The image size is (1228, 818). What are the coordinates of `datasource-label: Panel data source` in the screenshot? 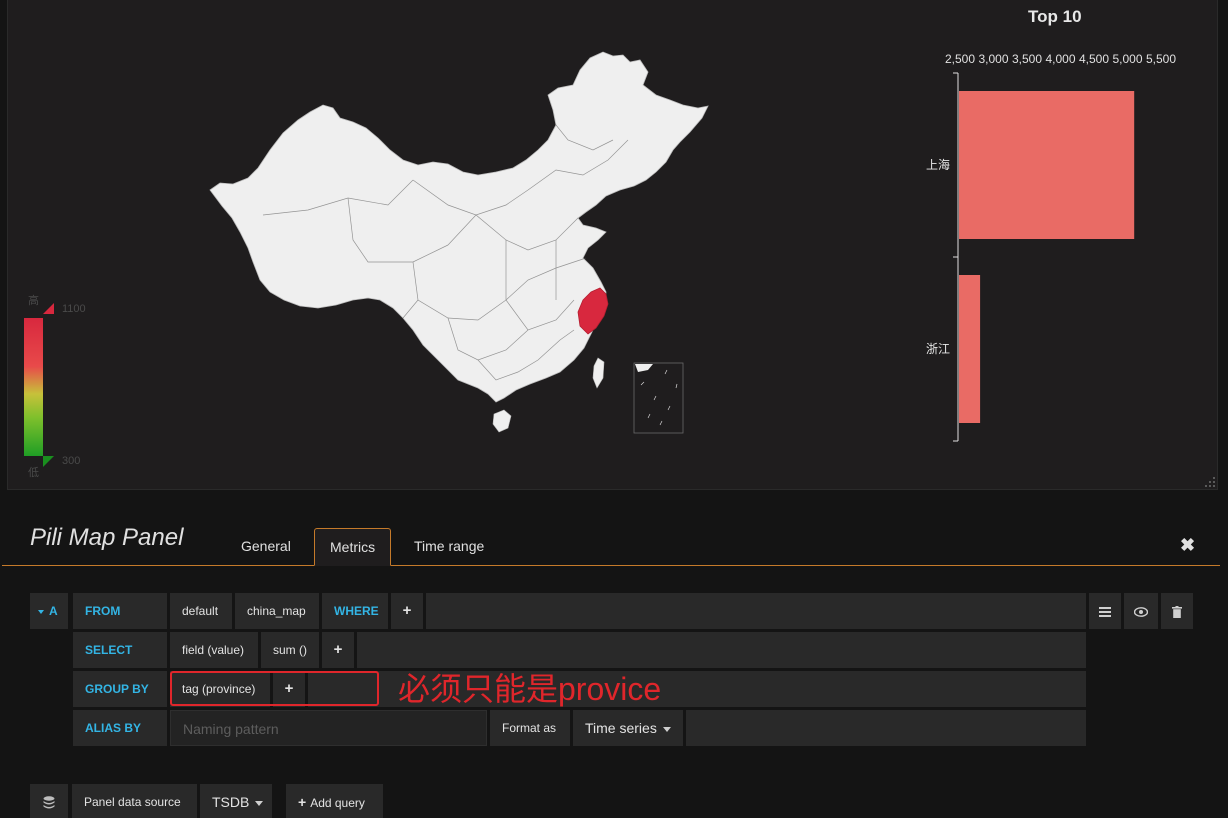 It's located at (134, 801).